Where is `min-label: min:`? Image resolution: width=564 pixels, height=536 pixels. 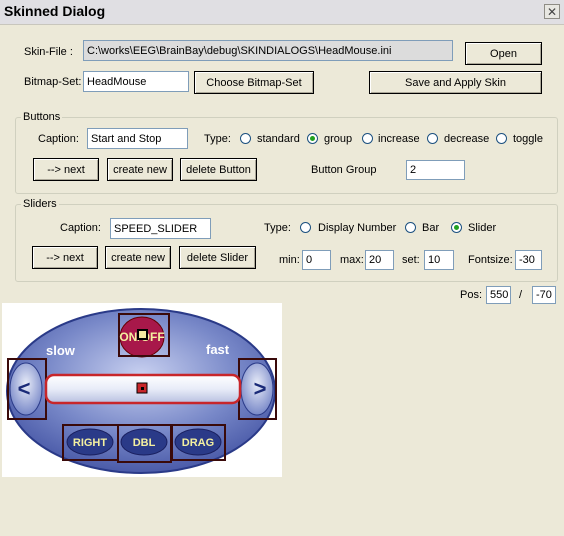
min-label: min: is located at coordinates (289, 260).